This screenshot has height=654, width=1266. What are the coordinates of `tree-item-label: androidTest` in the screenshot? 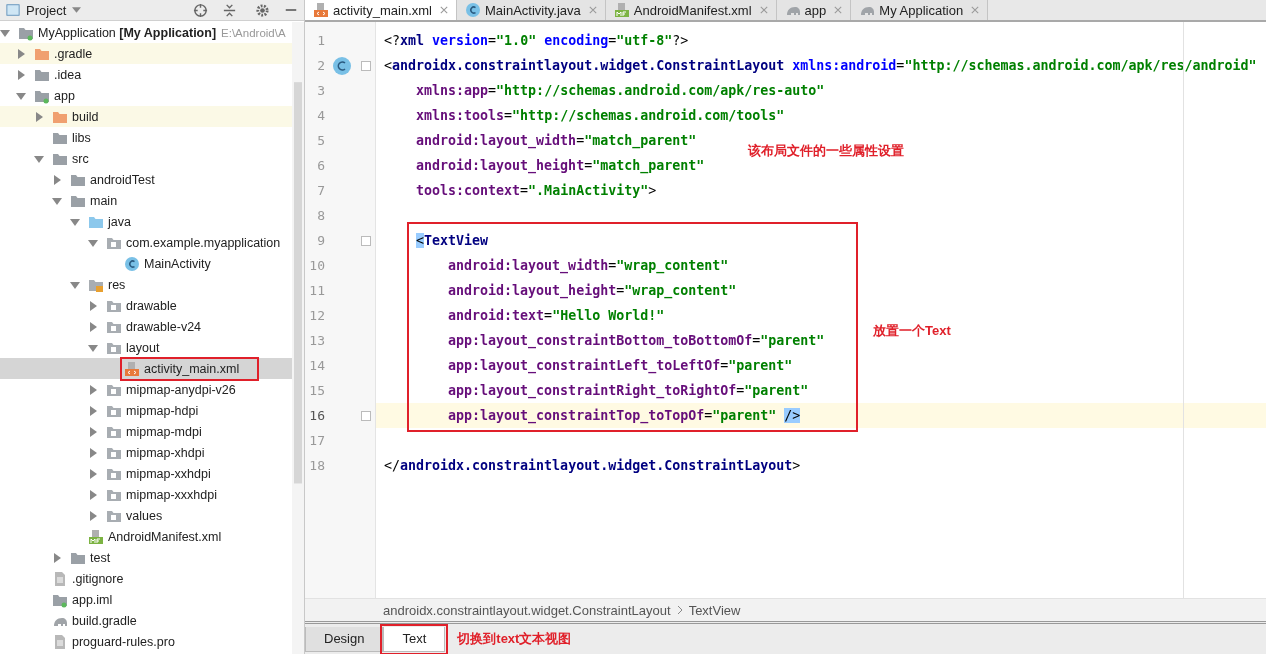 It's located at (122, 179).